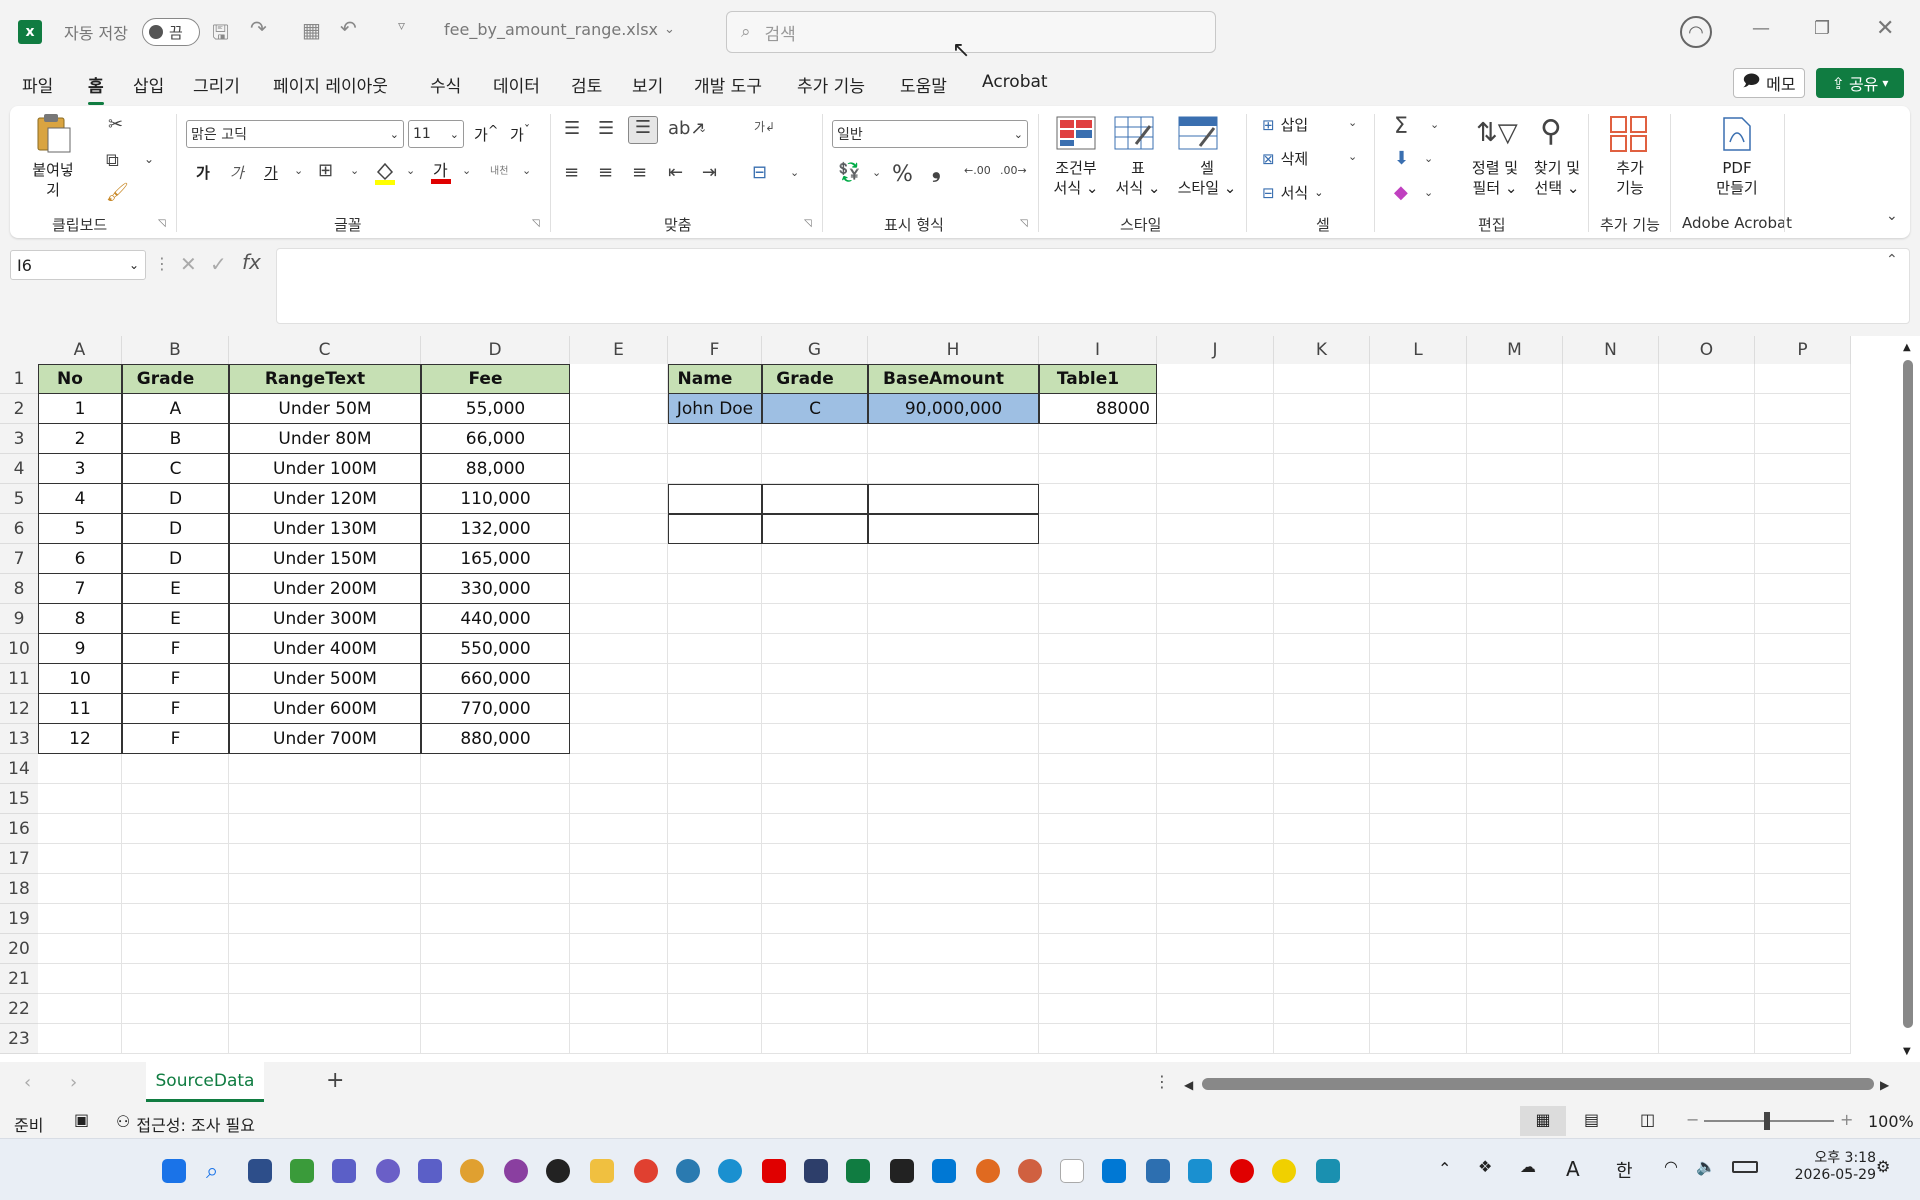  What do you see at coordinates (495, 529) in the screenshot?
I see `table-cell: 132,000` at bounding box center [495, 529].